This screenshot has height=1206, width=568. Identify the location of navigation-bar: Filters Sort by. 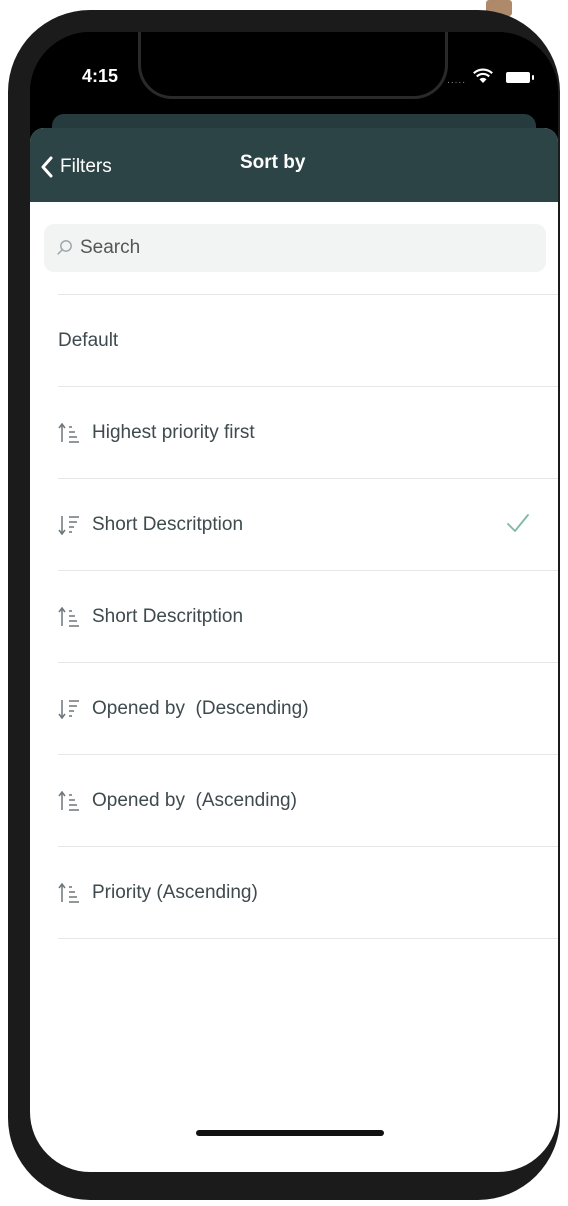
(294, 165).